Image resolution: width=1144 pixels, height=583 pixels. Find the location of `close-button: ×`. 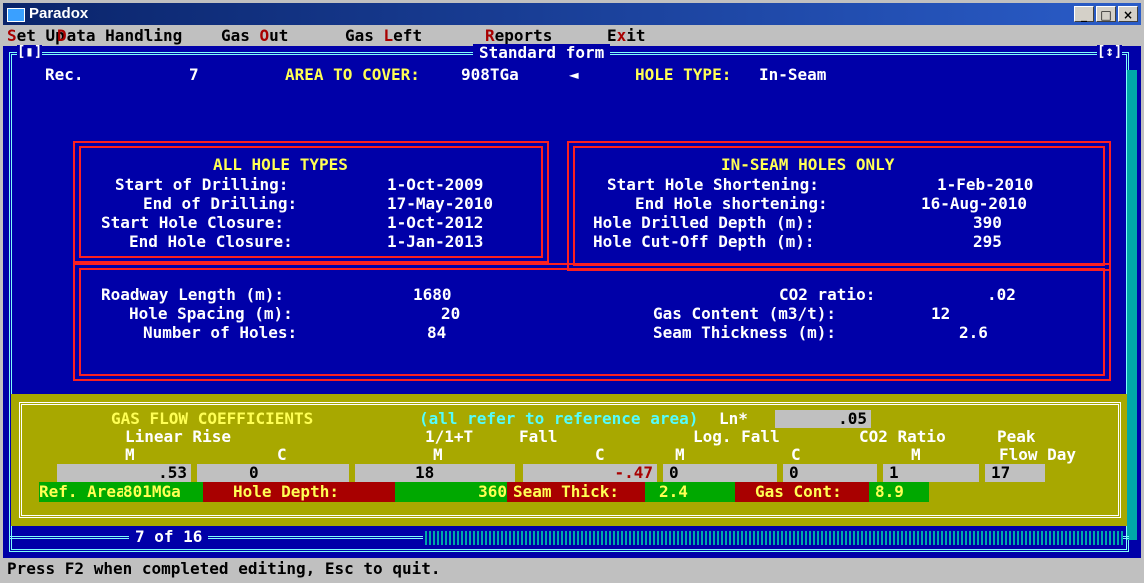

close-button: × is located at coordinates (1128, 14).